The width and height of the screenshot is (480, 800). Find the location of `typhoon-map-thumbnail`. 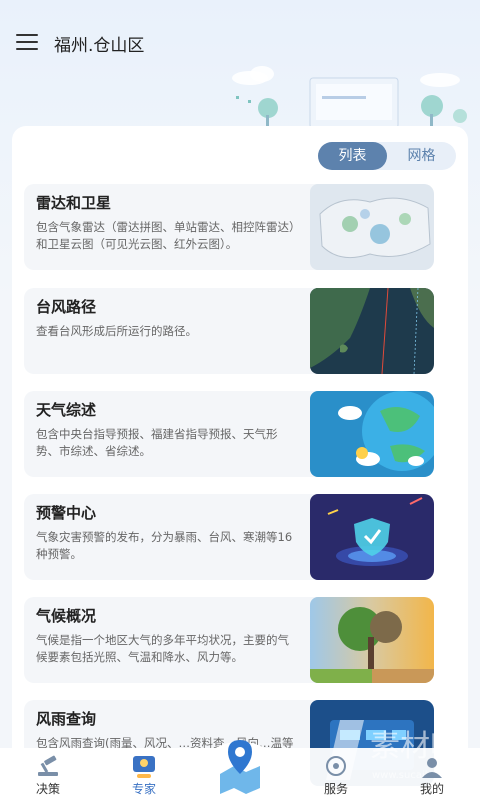

typhoon-map-thumbnail is located at coordinates (372, 331).